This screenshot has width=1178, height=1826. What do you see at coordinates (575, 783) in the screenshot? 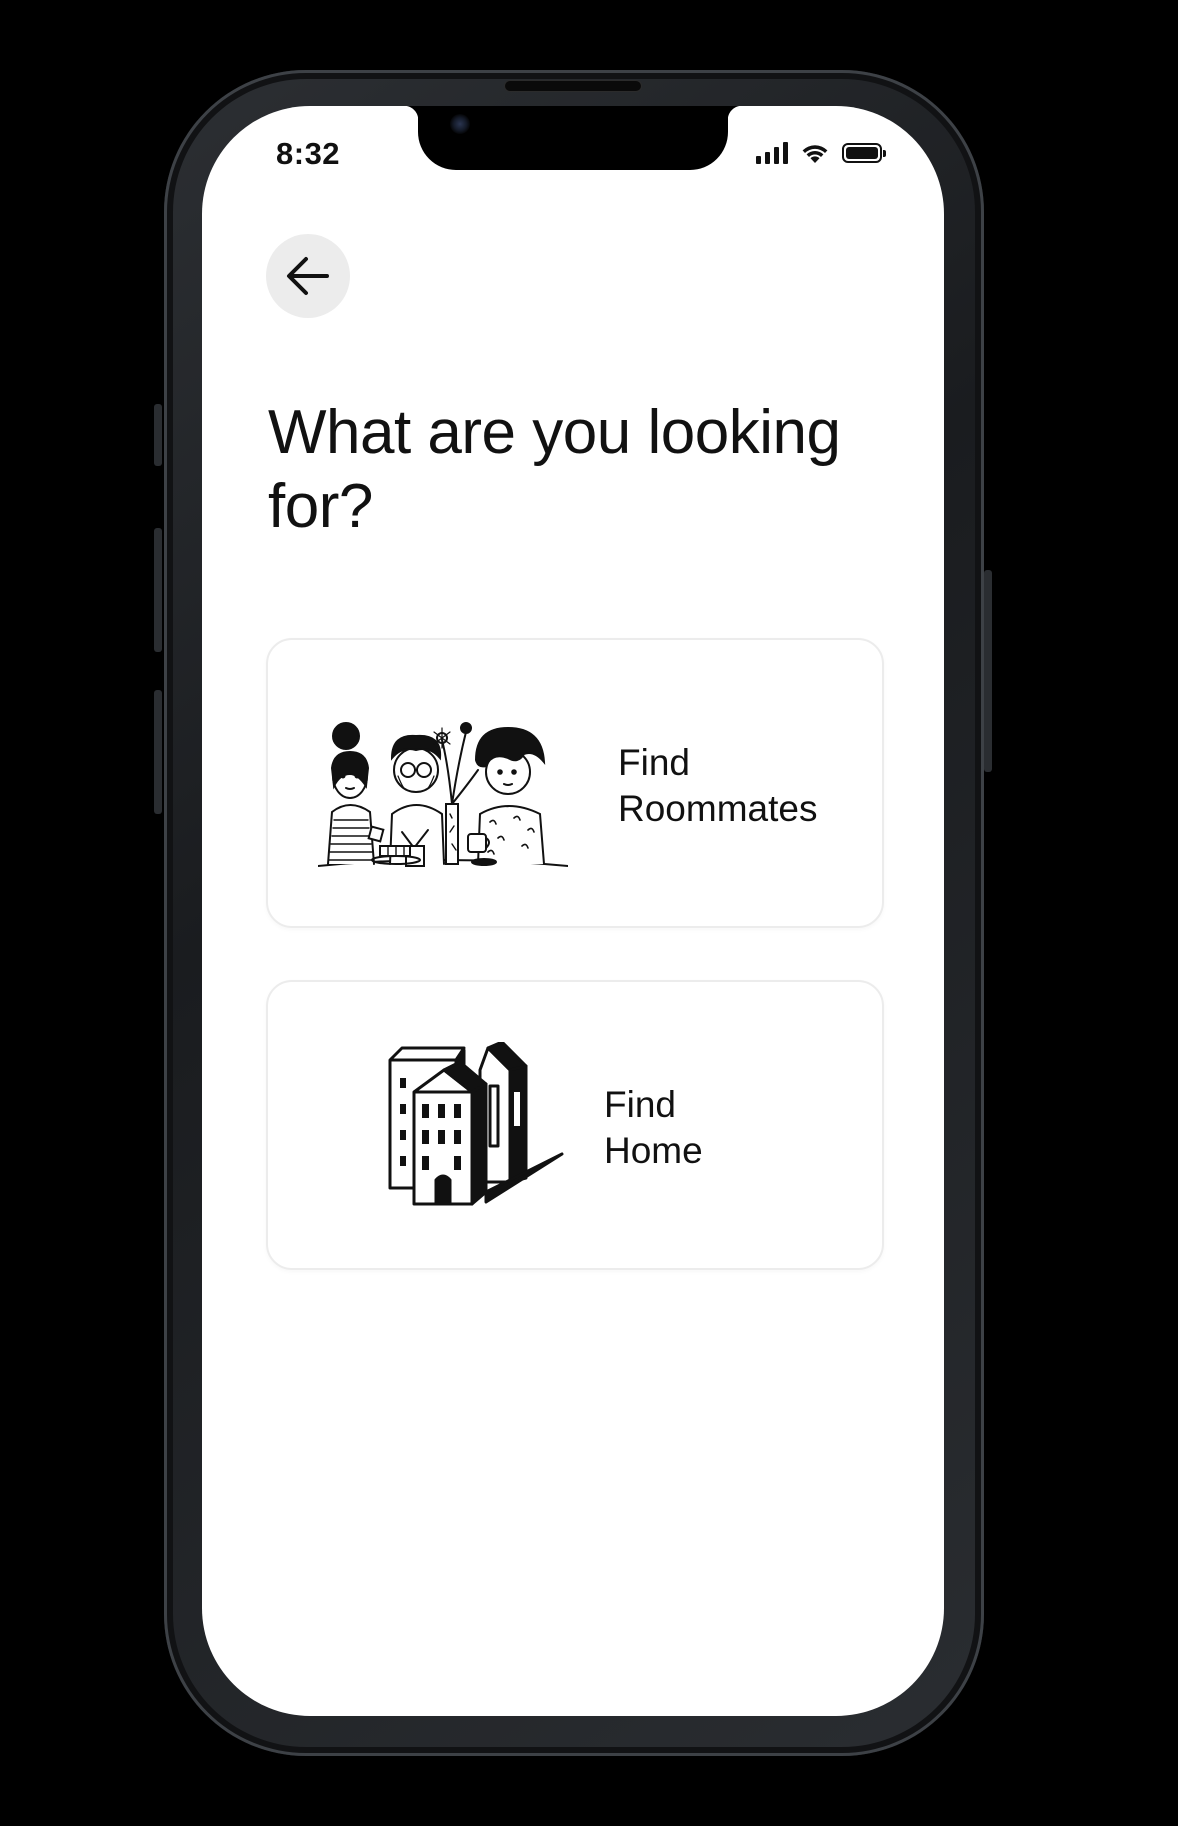
I see `find-roommates-card: Find Roommates` at bounding box center [575, 783].